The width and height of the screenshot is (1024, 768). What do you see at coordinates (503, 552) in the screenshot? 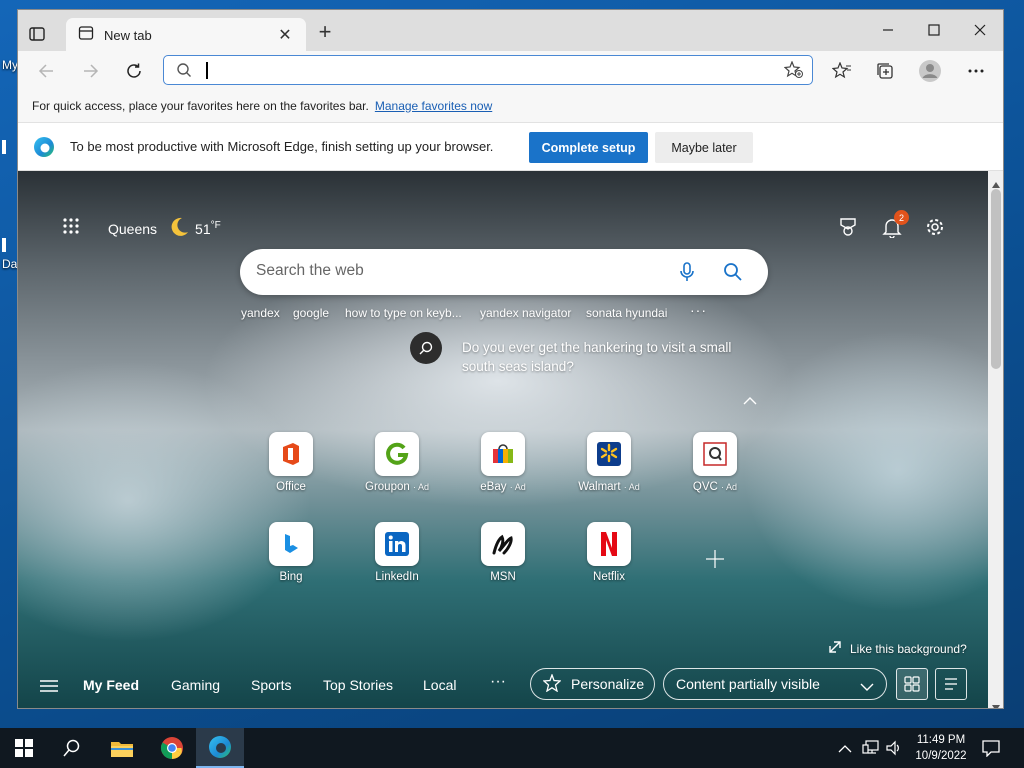
I see `quick-link-tile: MSN` at bounding box center [503, 552].